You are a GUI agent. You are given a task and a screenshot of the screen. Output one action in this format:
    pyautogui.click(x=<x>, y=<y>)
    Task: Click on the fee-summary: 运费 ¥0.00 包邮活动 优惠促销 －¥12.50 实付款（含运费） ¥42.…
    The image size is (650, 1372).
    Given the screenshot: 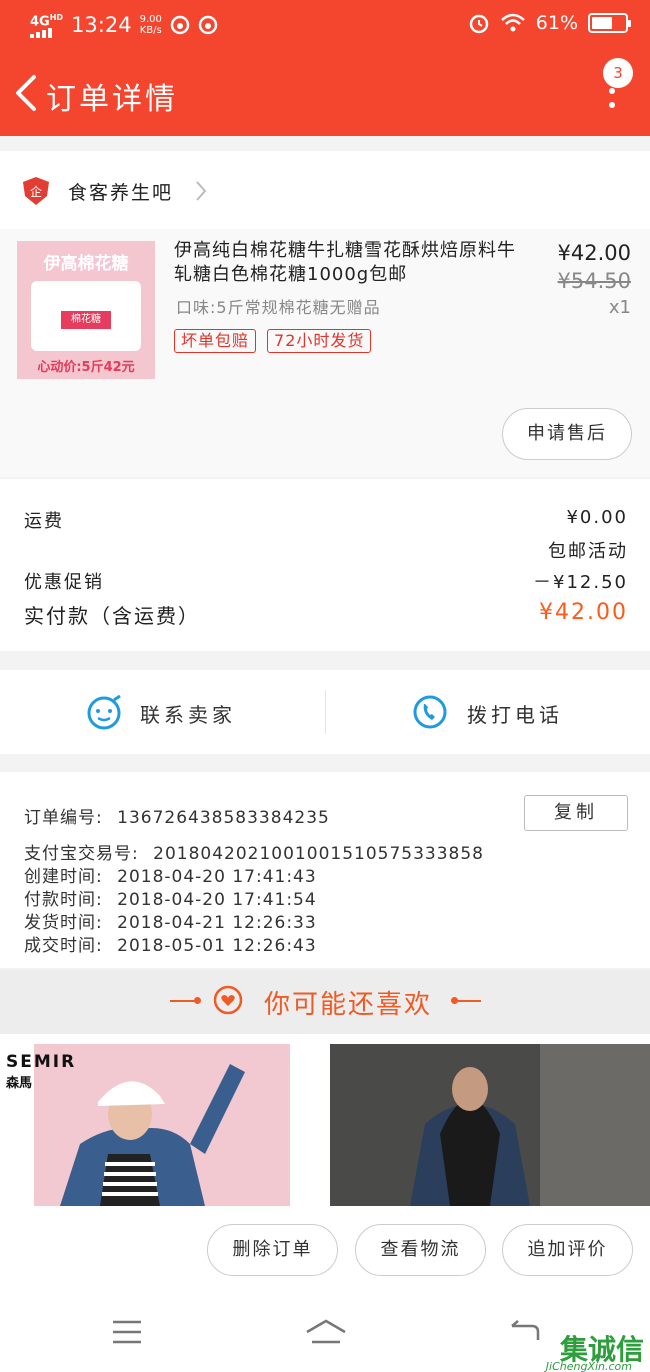 What is the action you would take?
    pyautogui.click(x=325, y=565)
    